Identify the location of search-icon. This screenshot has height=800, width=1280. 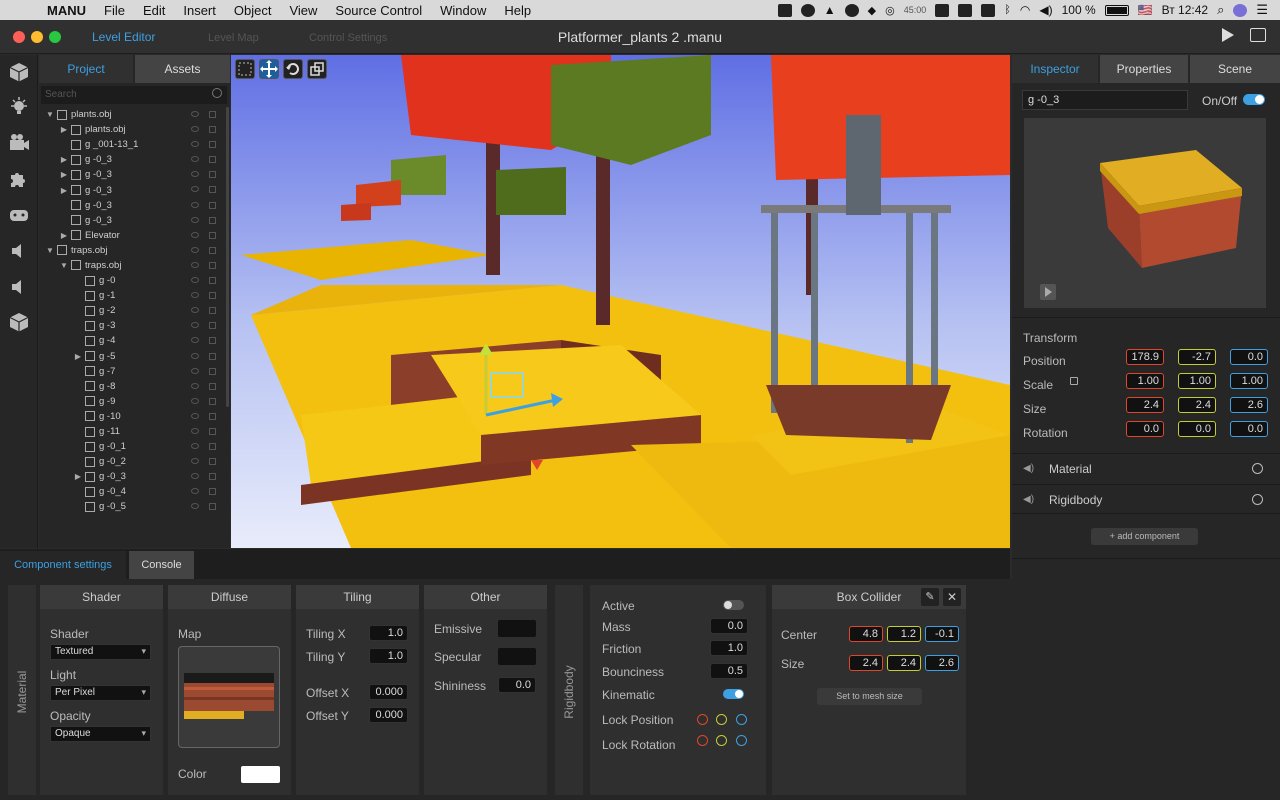
(217, 93).